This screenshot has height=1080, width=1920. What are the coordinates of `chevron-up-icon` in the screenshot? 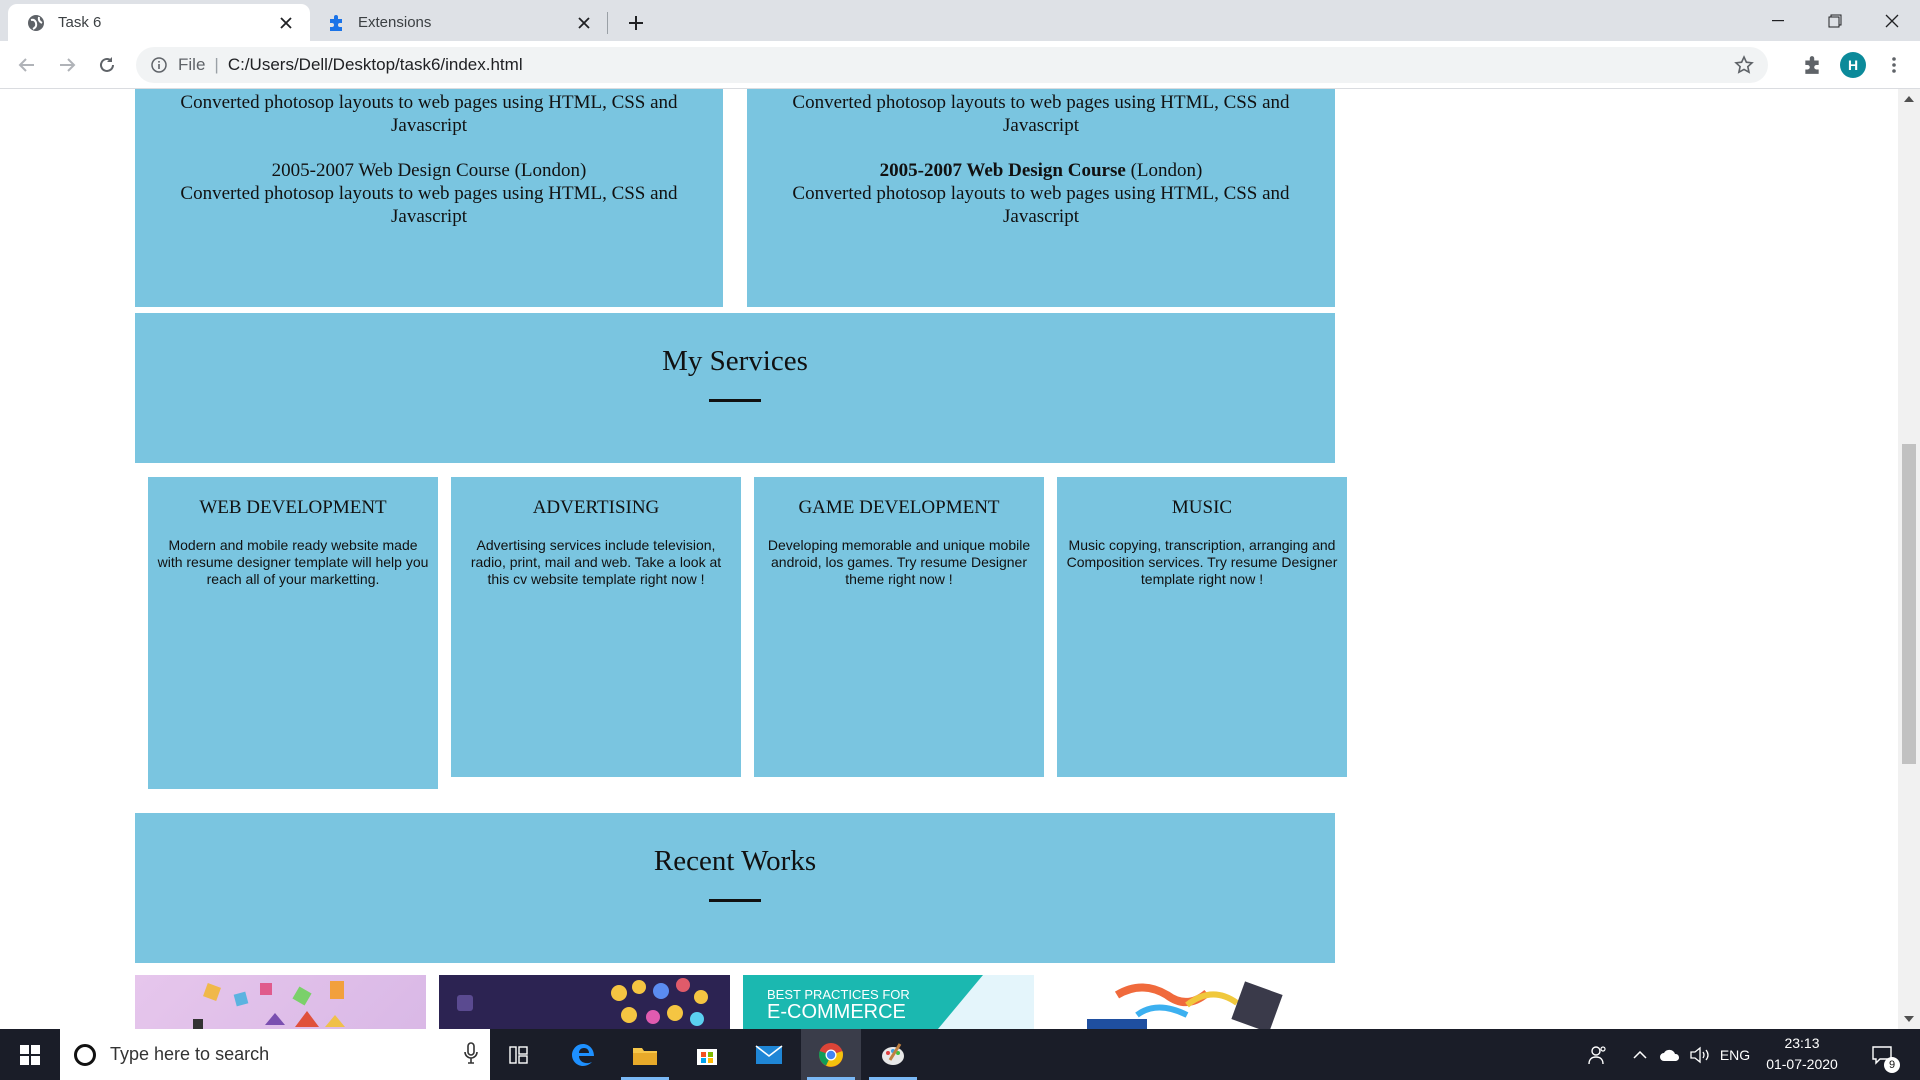 It's located at (1640, 1054).